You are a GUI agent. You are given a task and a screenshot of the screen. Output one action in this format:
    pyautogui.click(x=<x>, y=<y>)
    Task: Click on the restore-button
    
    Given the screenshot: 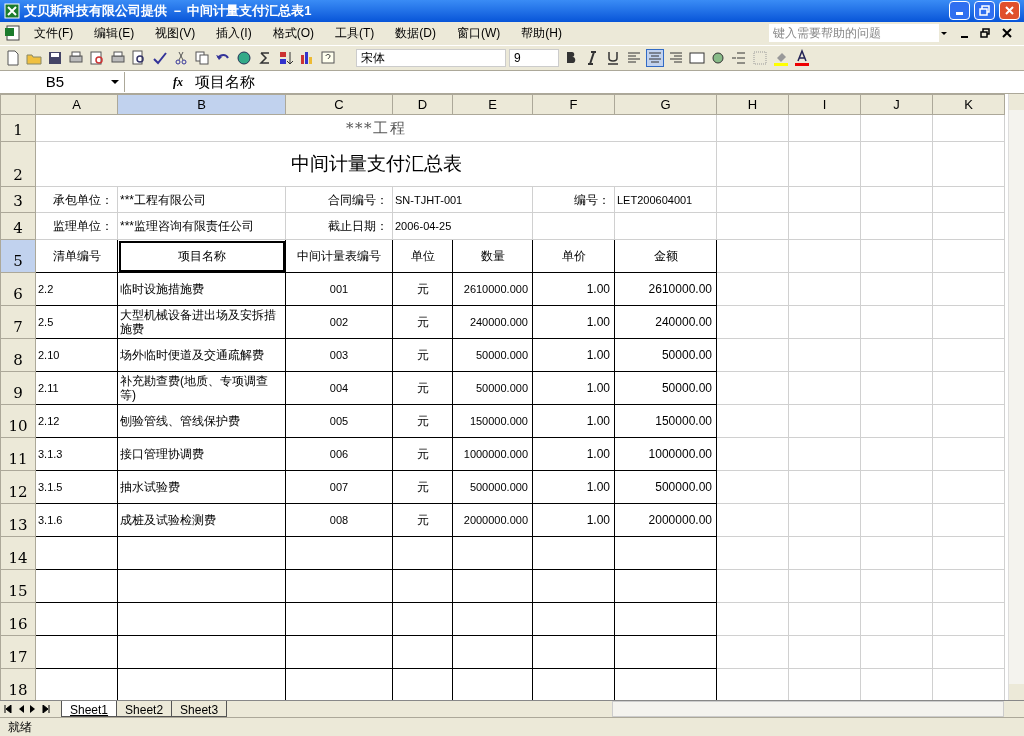 What is the action you would take?
    pyautogui.click(x=984, y=11)
    